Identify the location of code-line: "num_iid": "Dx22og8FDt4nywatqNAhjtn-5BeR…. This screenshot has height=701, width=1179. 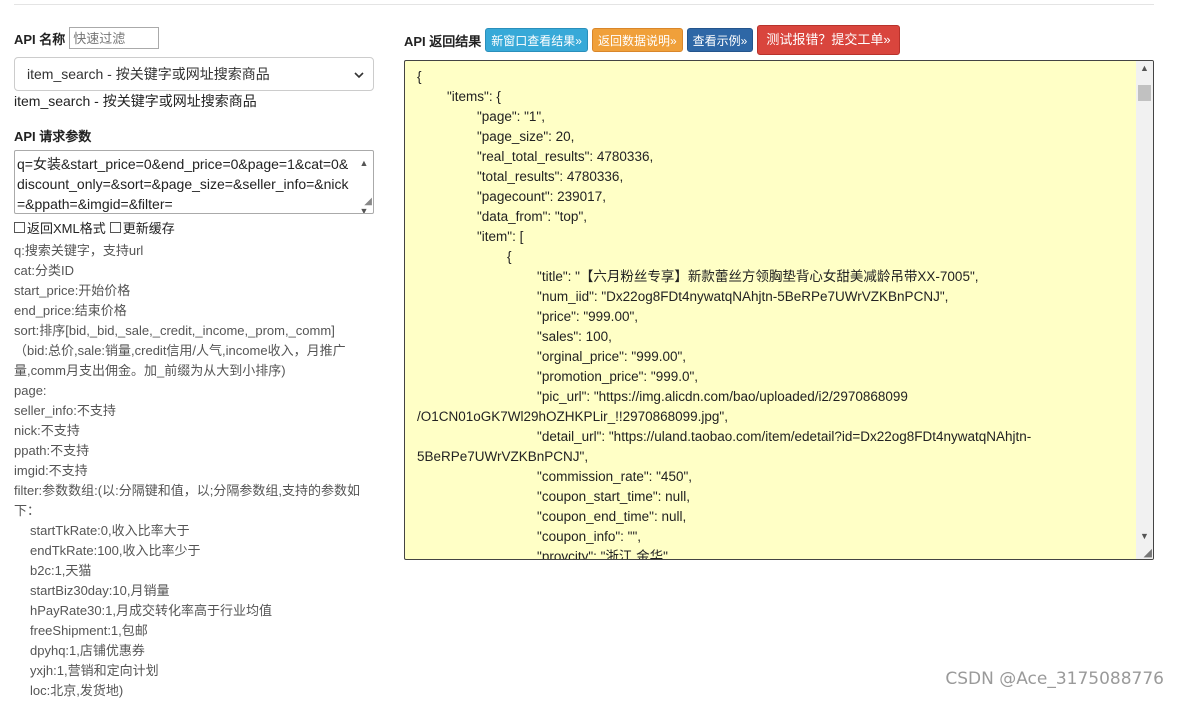
(683, 296).